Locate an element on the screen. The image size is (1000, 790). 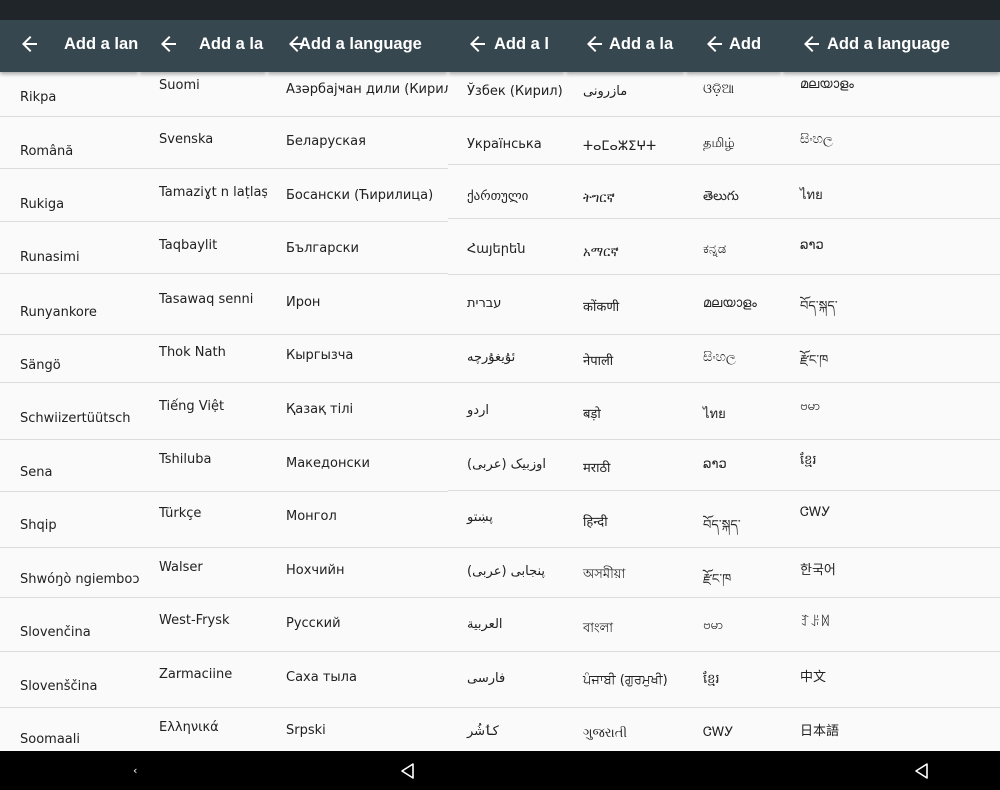
language-row: Türkçe is located at coordinates (203, 520).